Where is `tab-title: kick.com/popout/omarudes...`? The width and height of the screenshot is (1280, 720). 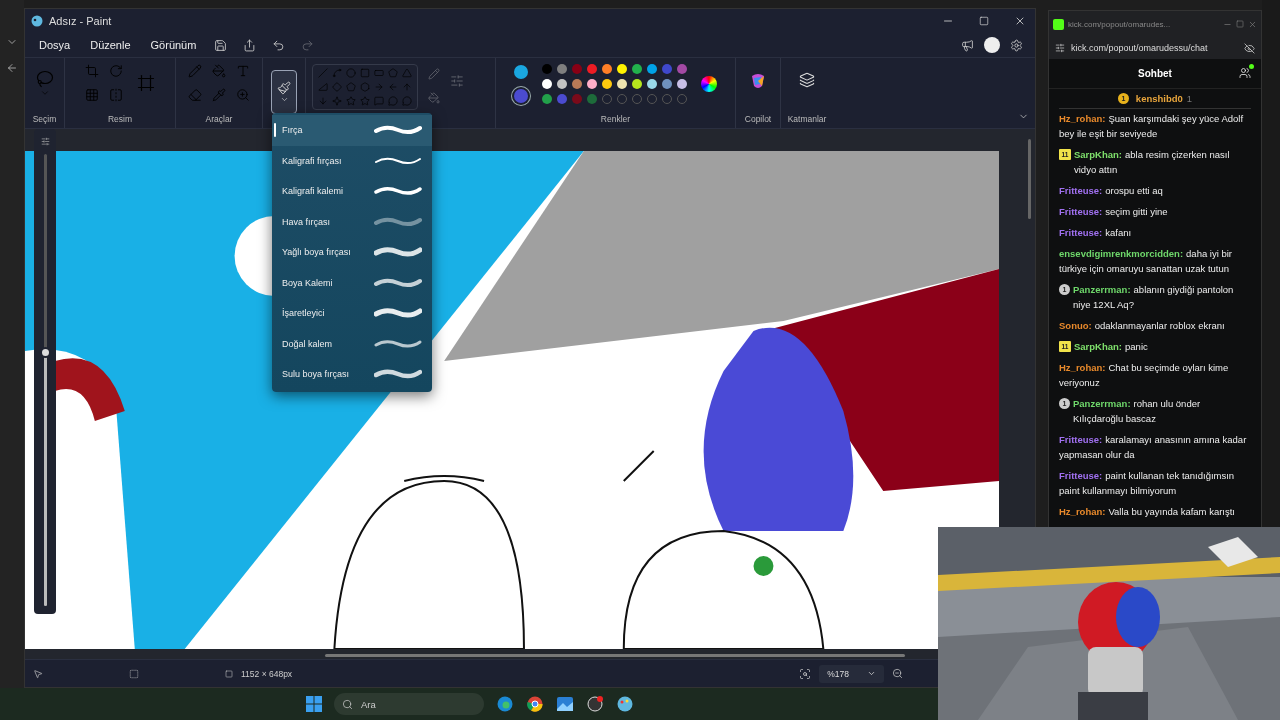
tab-title: kick.com/popout/omarudes... is located at coordinates (1120, 24).